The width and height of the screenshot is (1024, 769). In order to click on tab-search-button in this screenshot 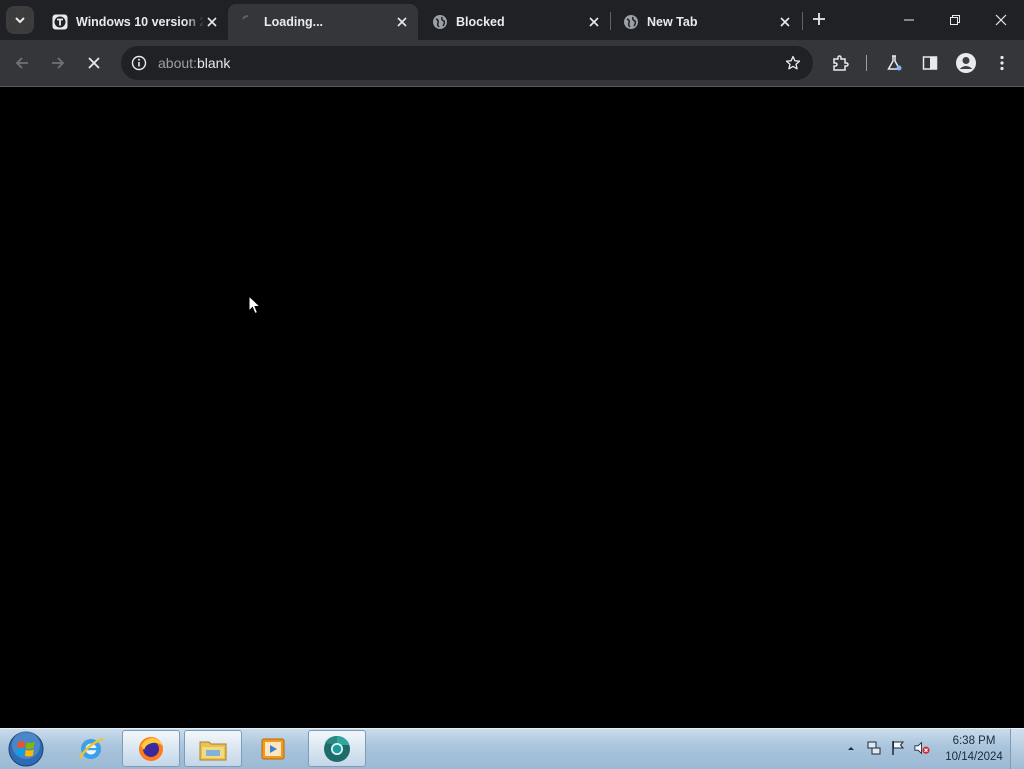, I will do `click(20, 20)`.